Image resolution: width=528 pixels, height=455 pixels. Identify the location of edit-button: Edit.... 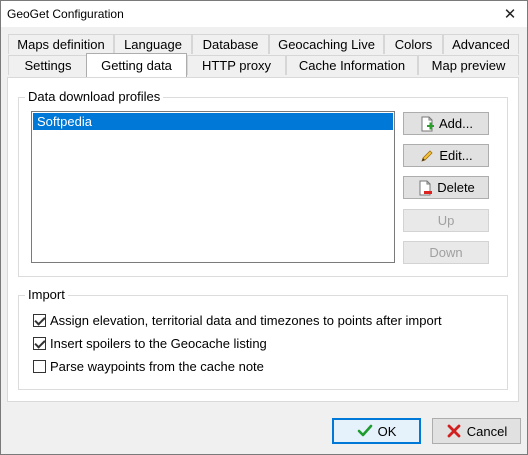
(446, 155).